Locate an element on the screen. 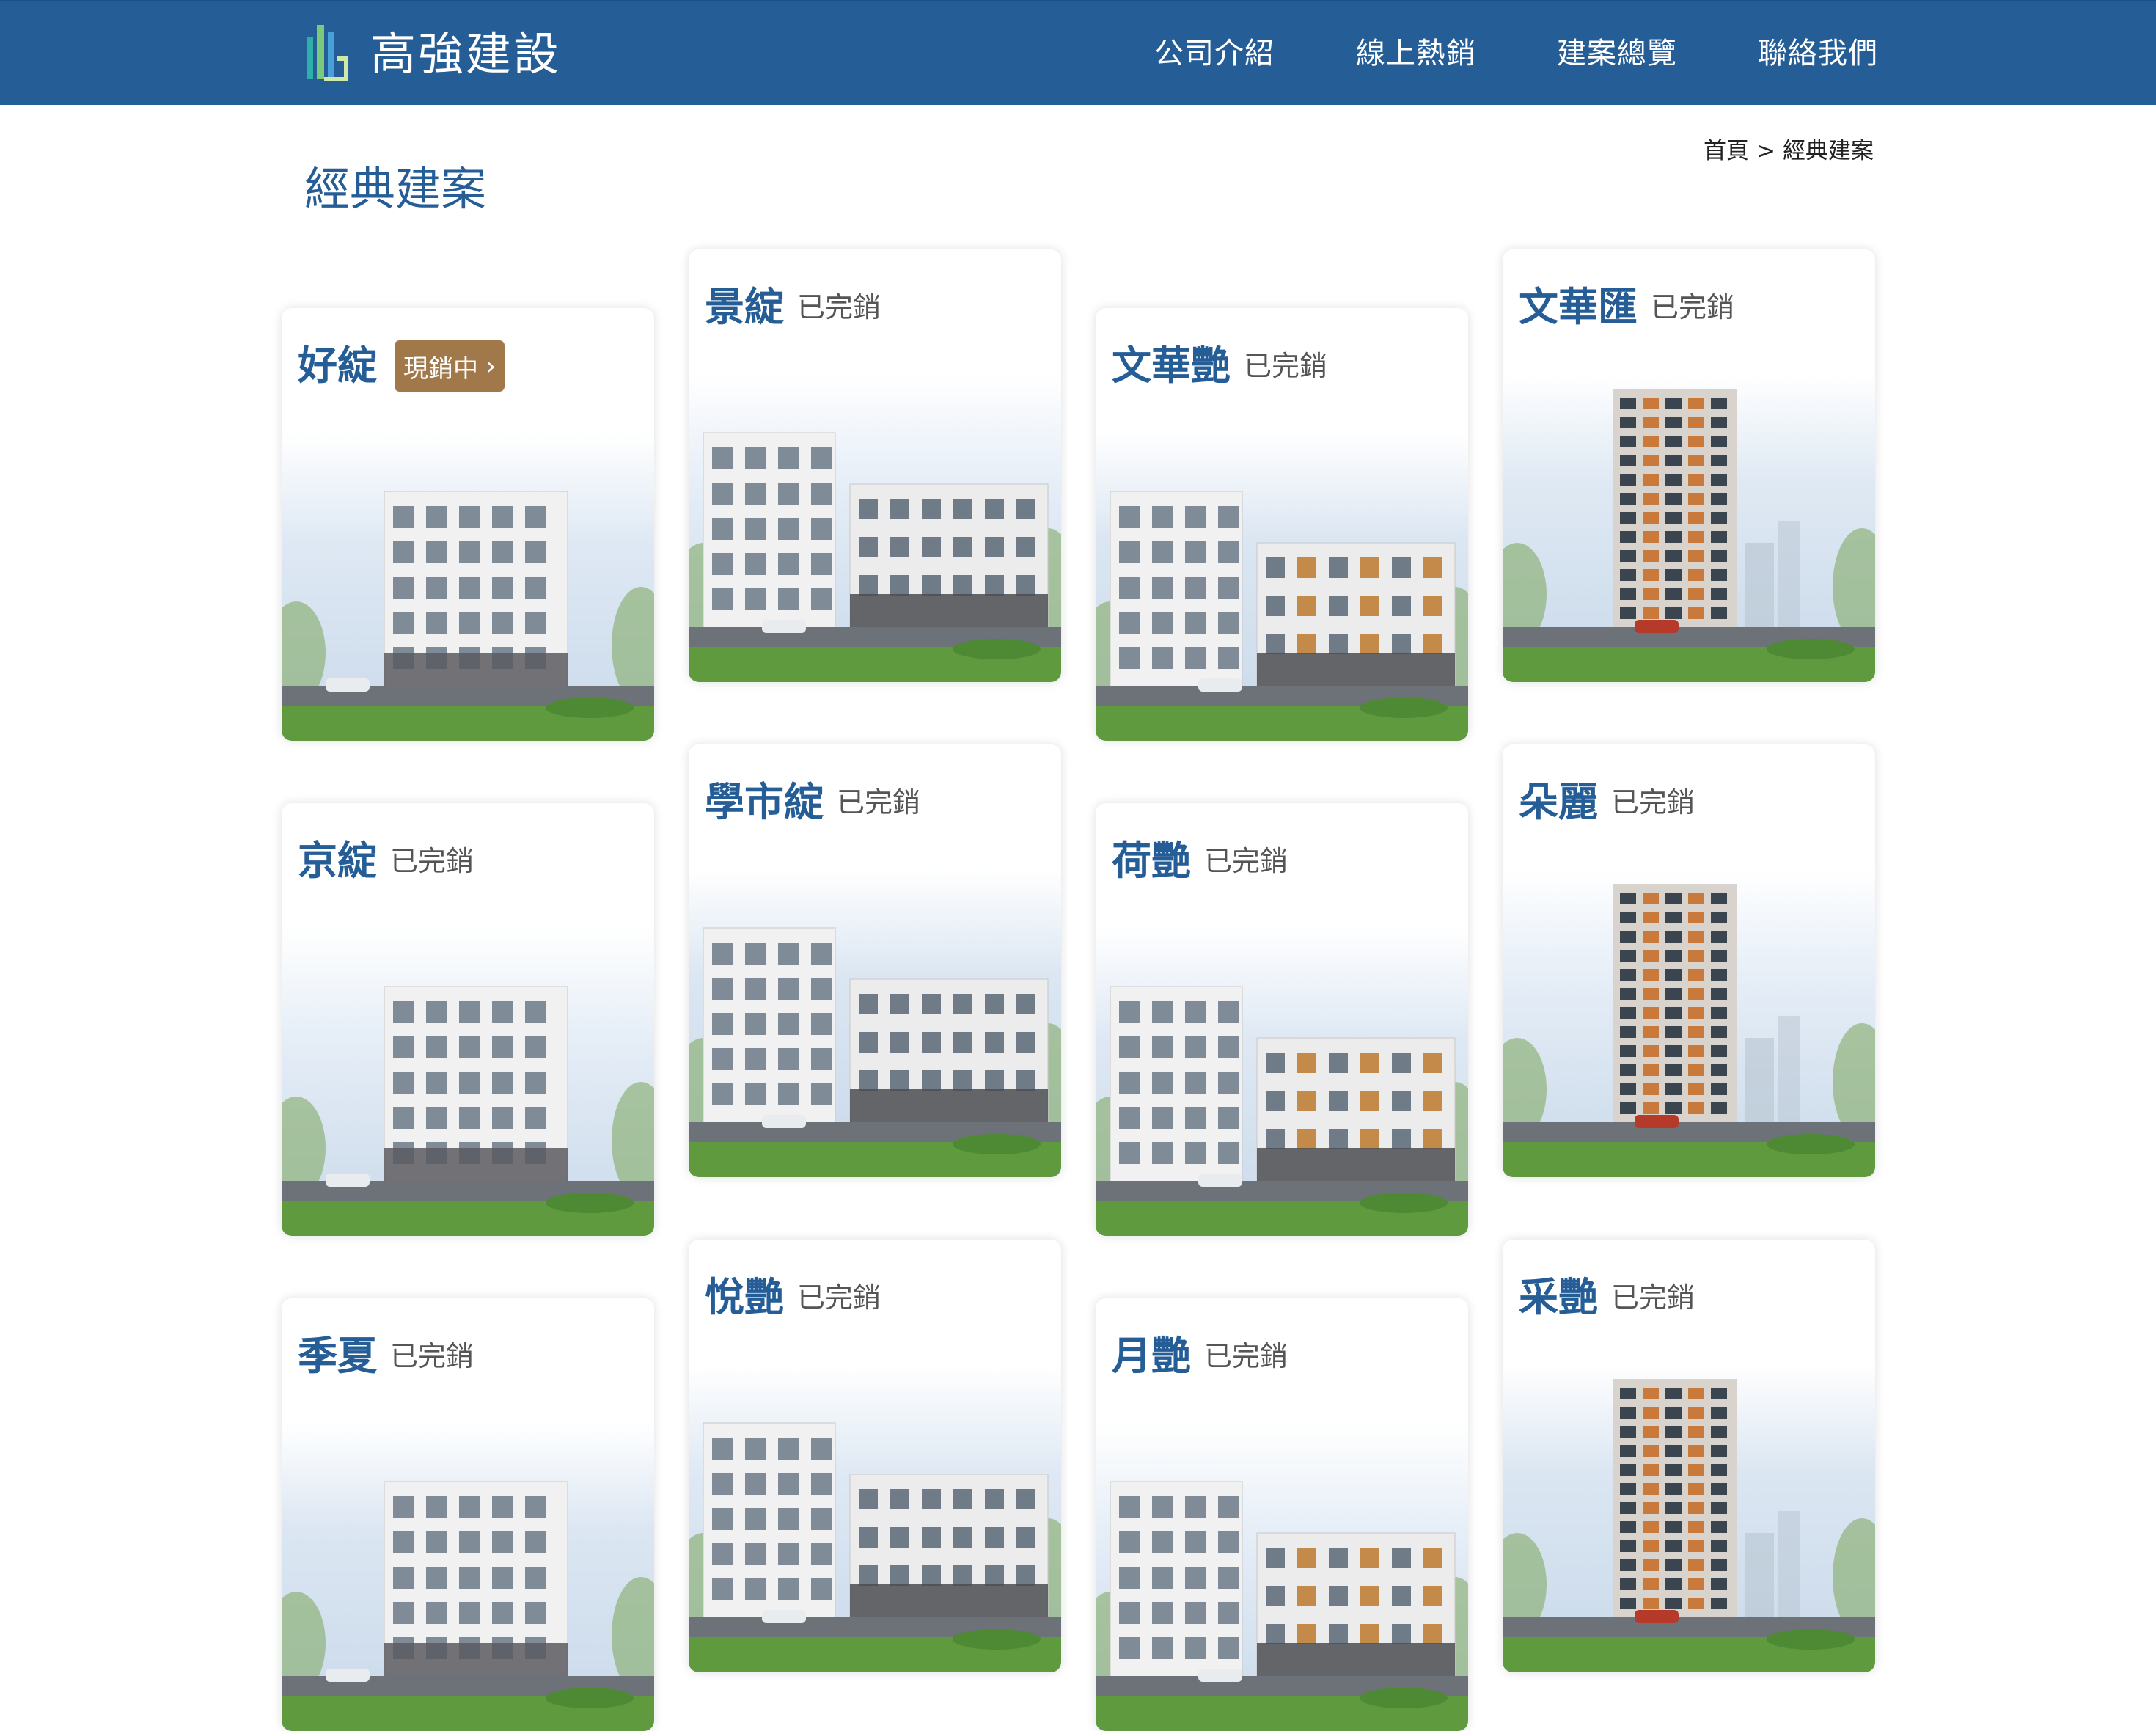 The width and height of the screenshot is (2156, 1731). project-name: 荷艷 is located at coordinates (1151, 861).